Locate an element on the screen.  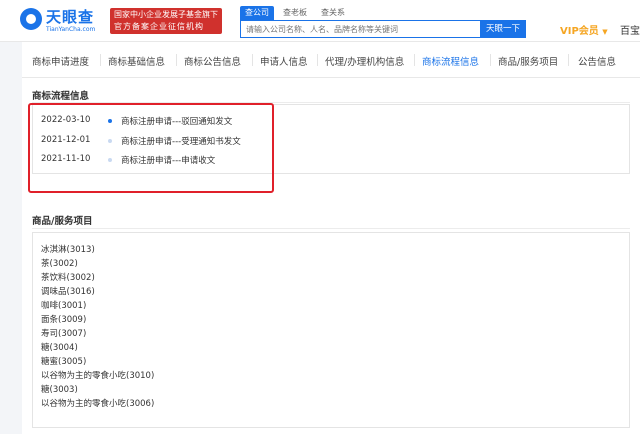
search-input is located at coordinates (360, 29).